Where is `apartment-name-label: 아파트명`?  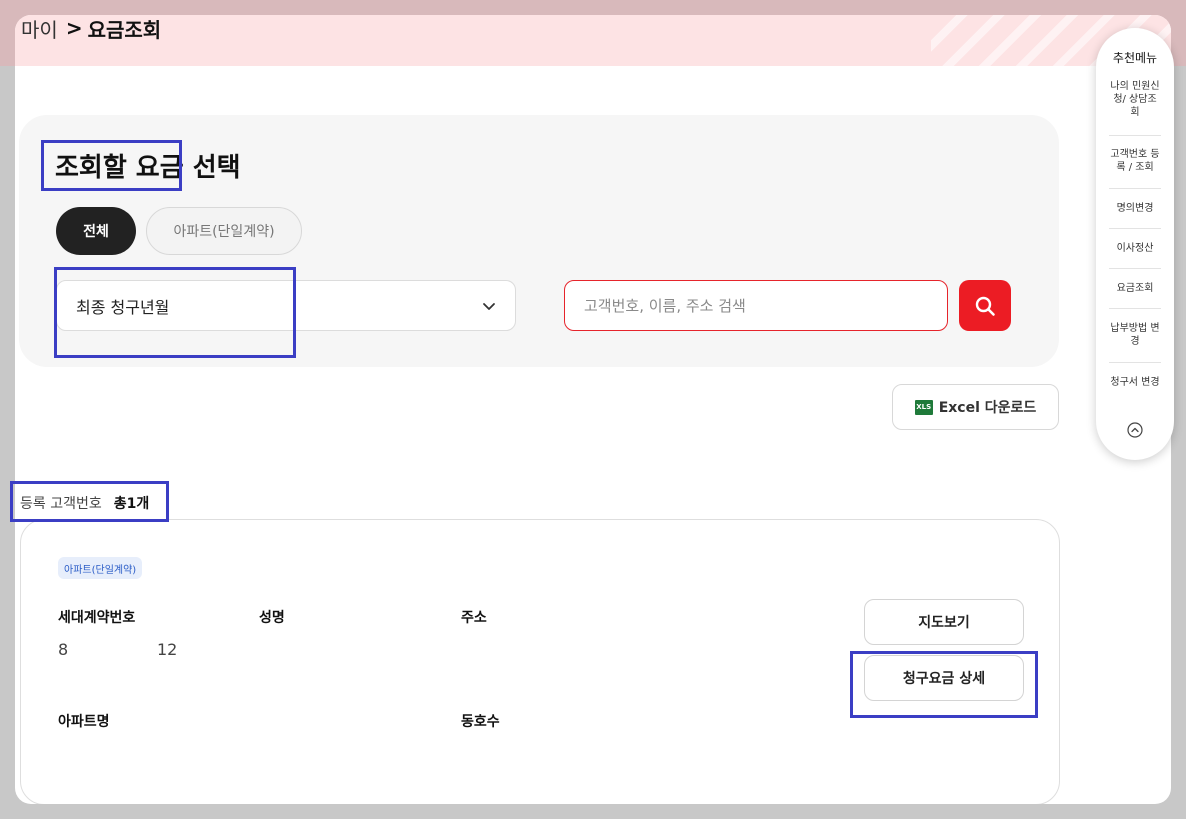 apartment-name-label: 아파트명 is located at coordinates (84, 722).